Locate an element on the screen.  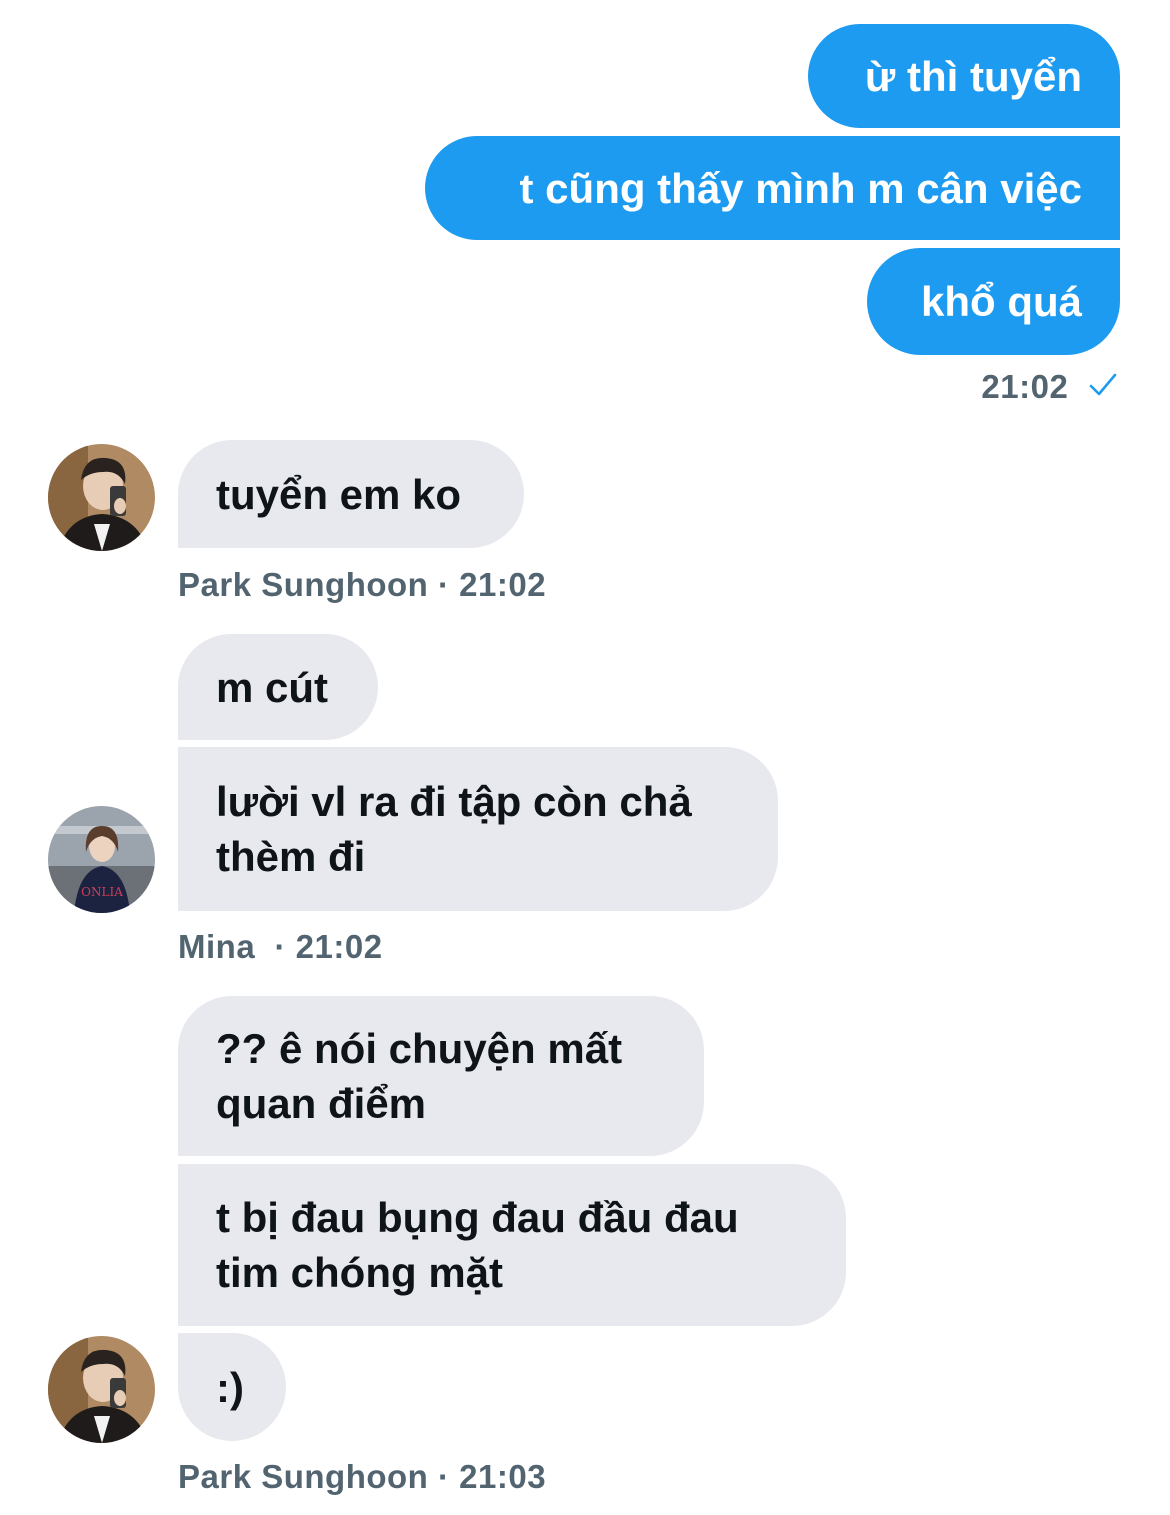
avatar: ONLIA is located at coordinates (101, 859).